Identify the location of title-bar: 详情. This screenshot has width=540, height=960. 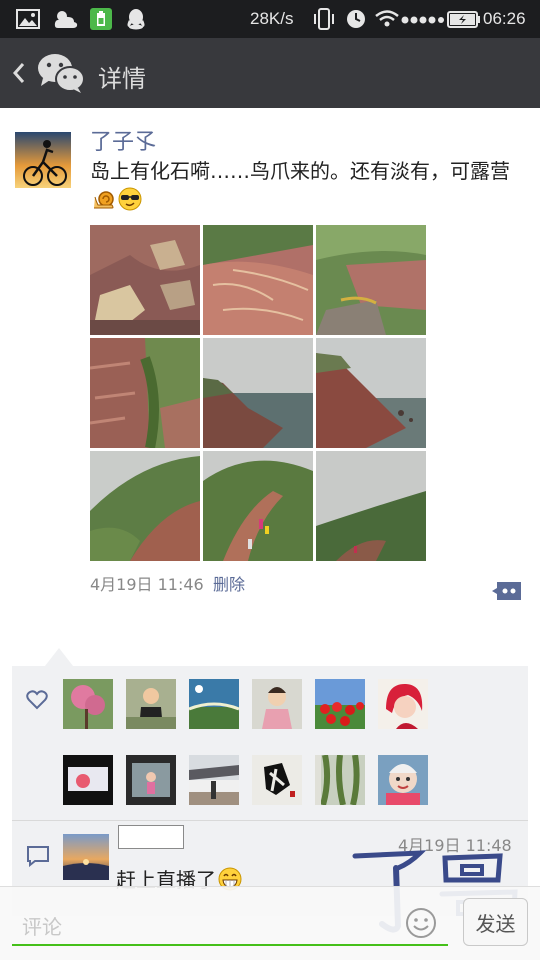
(270, 73).